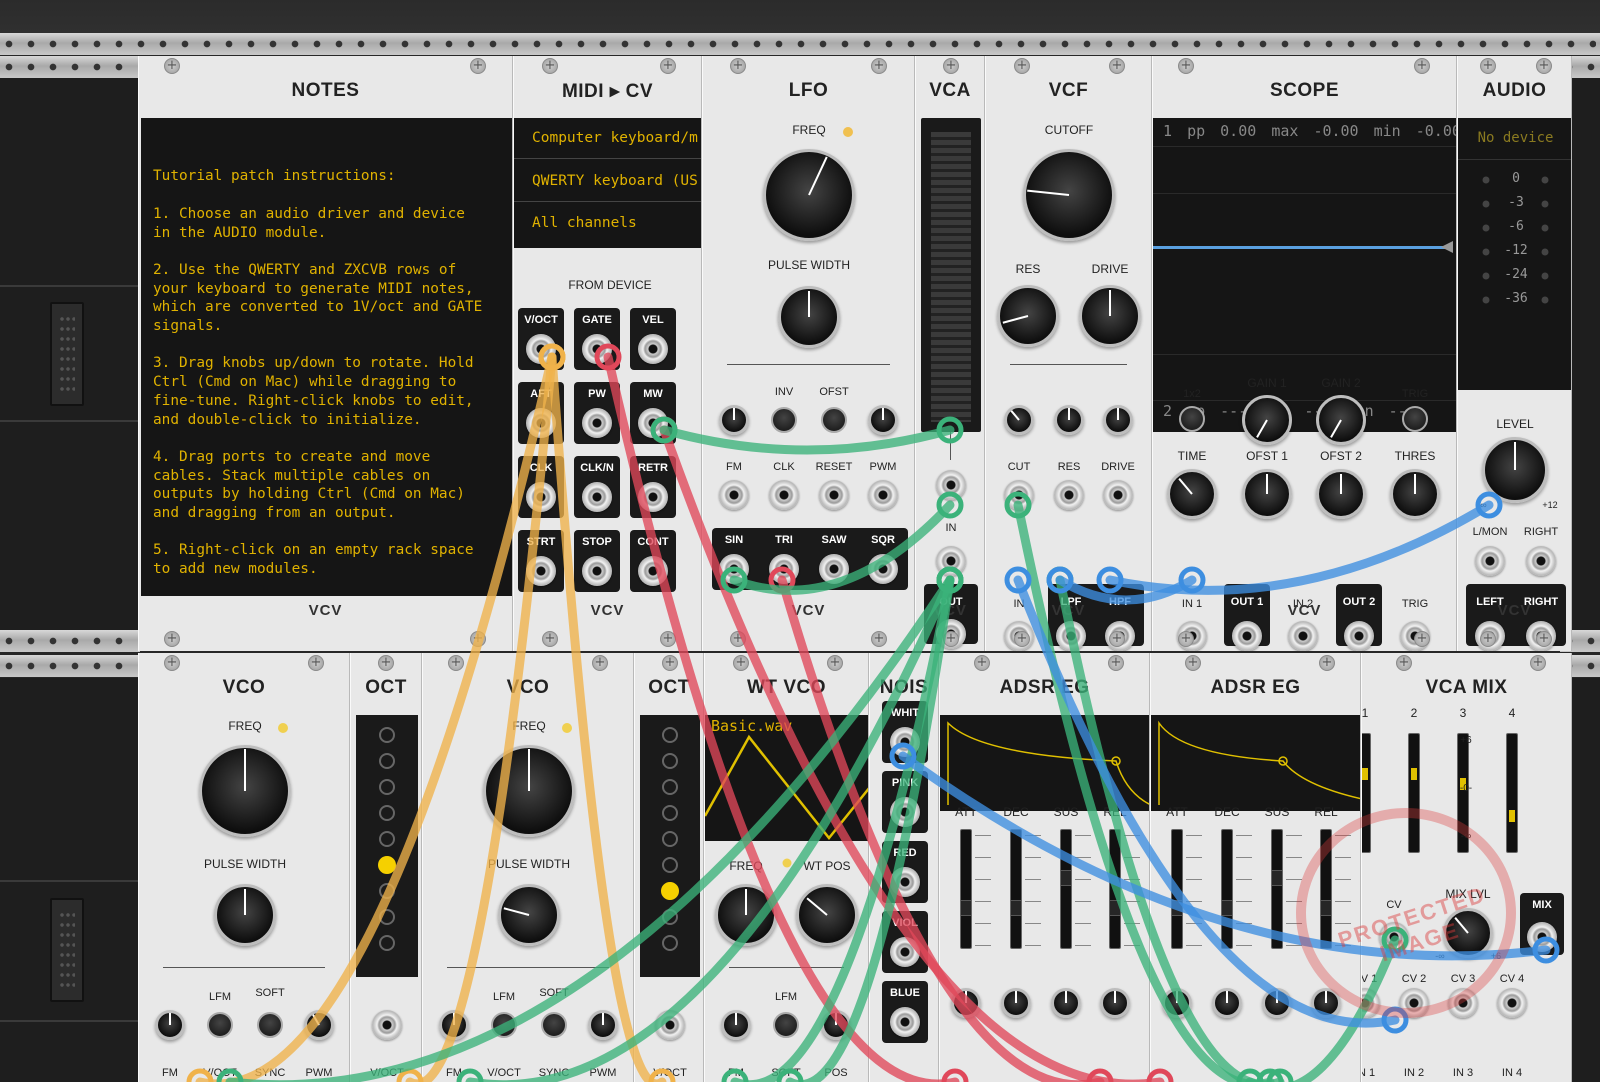  What do you see at coordinates (615, 138) in the screenshot?
I see `midi-driver-select: Computer keyboard/m` at bounding box center [615, 138].